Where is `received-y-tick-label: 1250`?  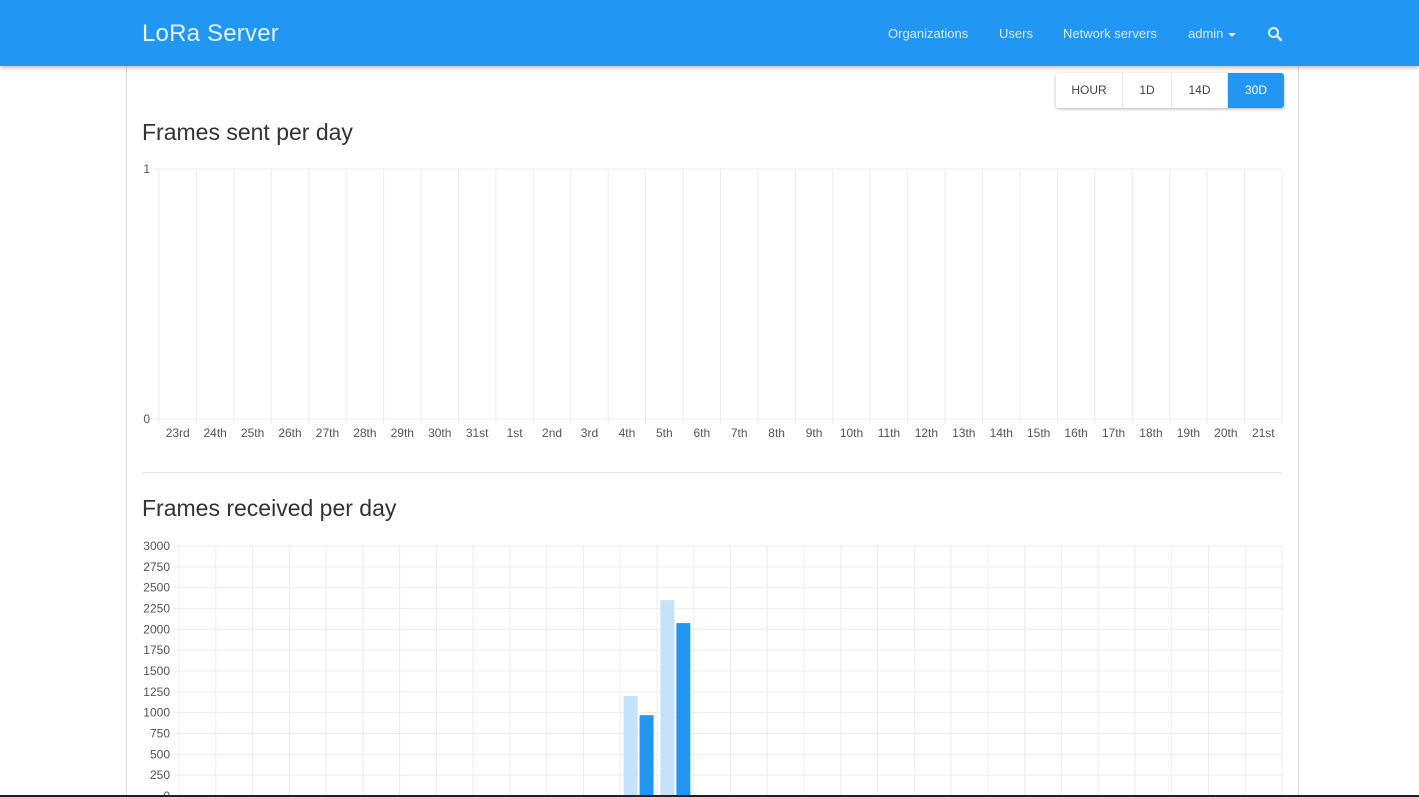 received-y-tick-label: 1250 is located at coordinates (156, 692).